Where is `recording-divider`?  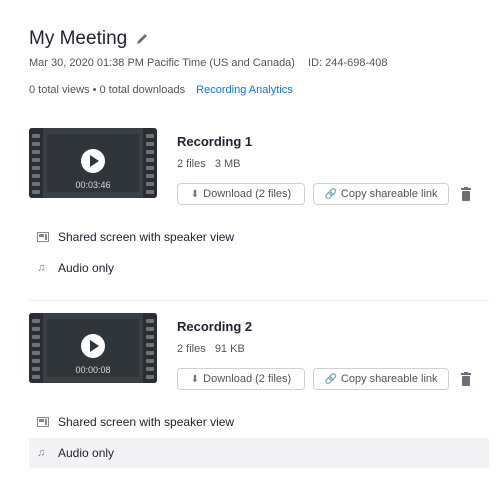 recording-divider is located at coordinates (259, 300).